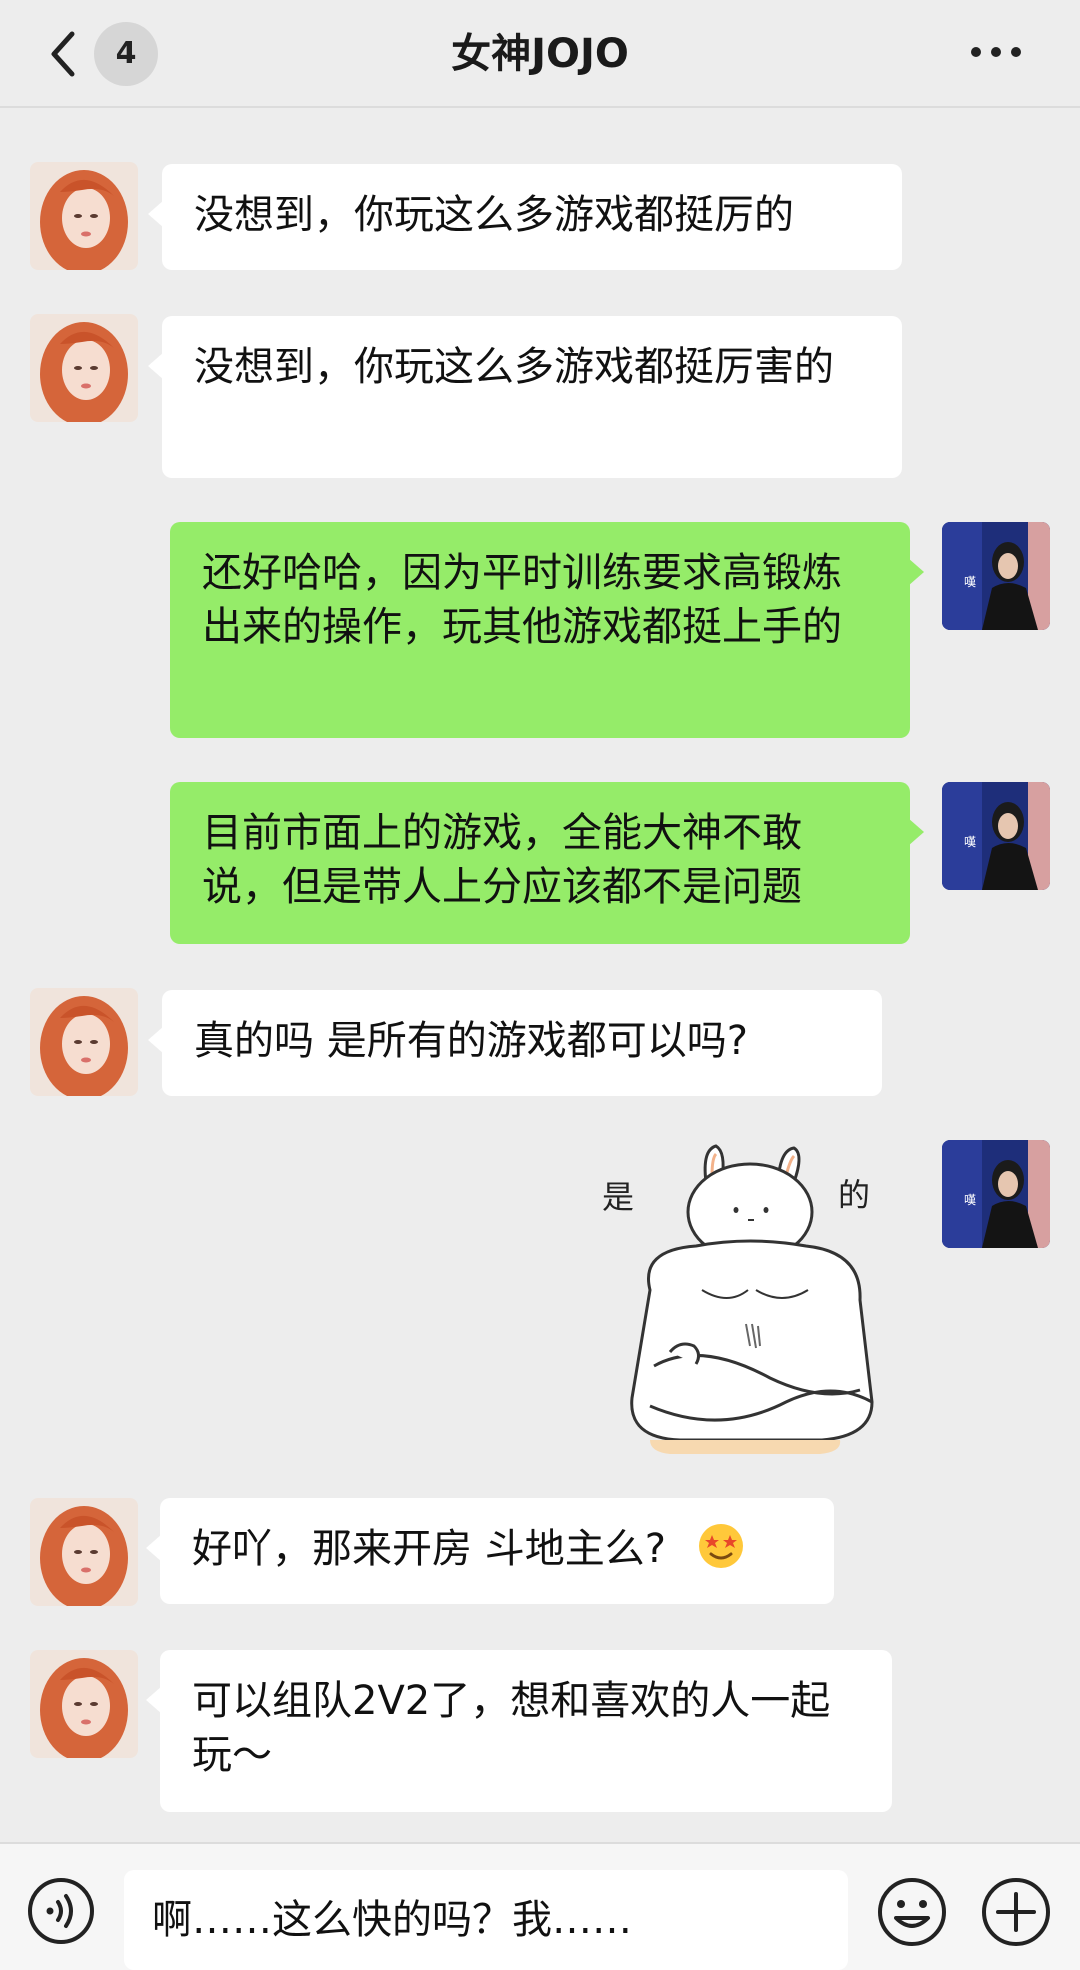  I want to click on more-functions-button, so click(1016, 1912).